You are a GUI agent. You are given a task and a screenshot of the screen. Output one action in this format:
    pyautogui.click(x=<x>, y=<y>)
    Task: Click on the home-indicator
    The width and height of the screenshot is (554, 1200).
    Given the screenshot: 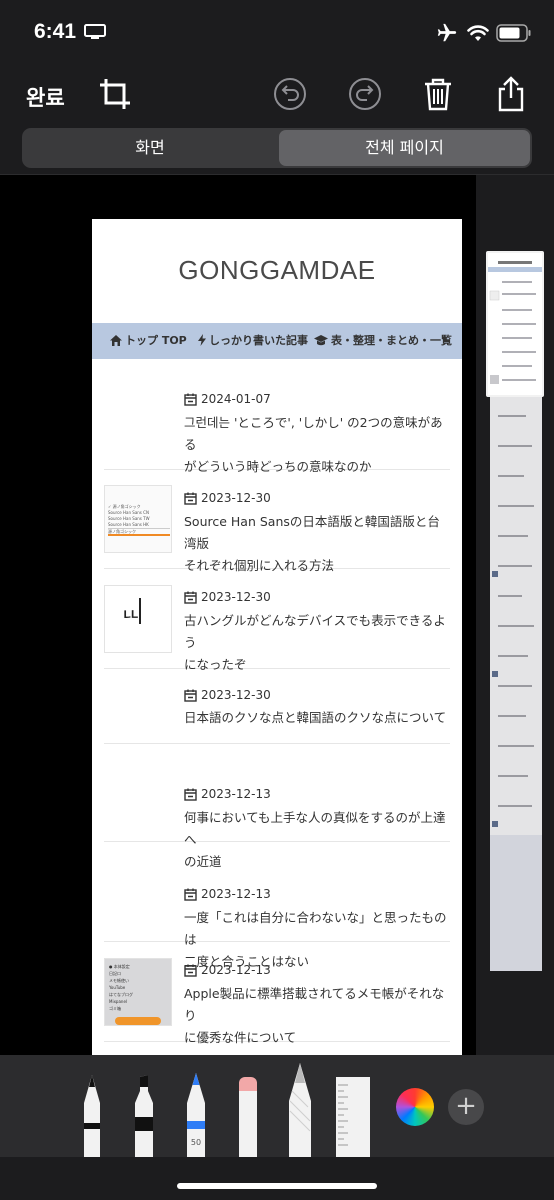 What is the action you would take?
    pyautogui.click(x=277, y=1186)
    